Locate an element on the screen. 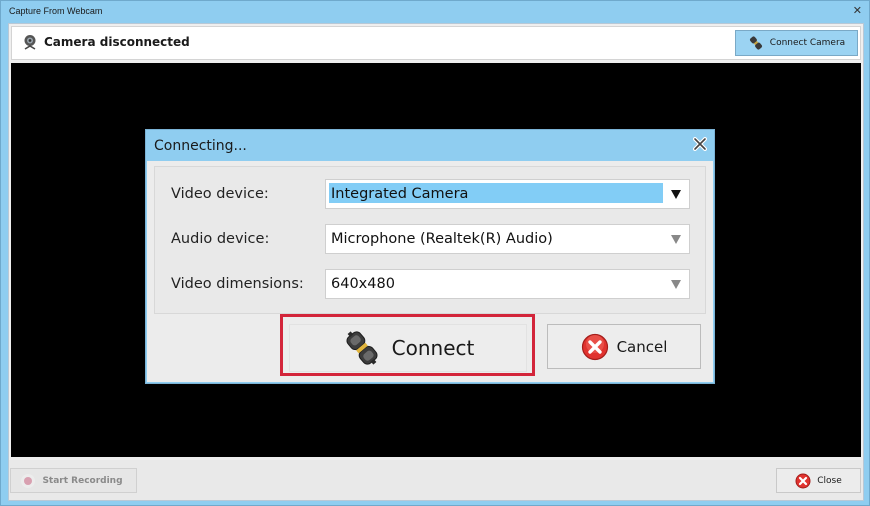 This screenshot has height=506, width=870. close-icon is located at coordinates (700, 144).